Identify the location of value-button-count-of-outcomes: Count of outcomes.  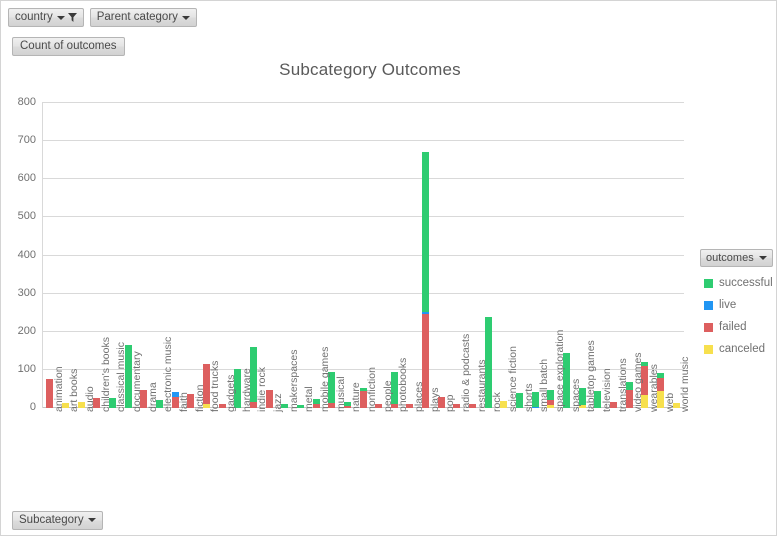
(68, 46).